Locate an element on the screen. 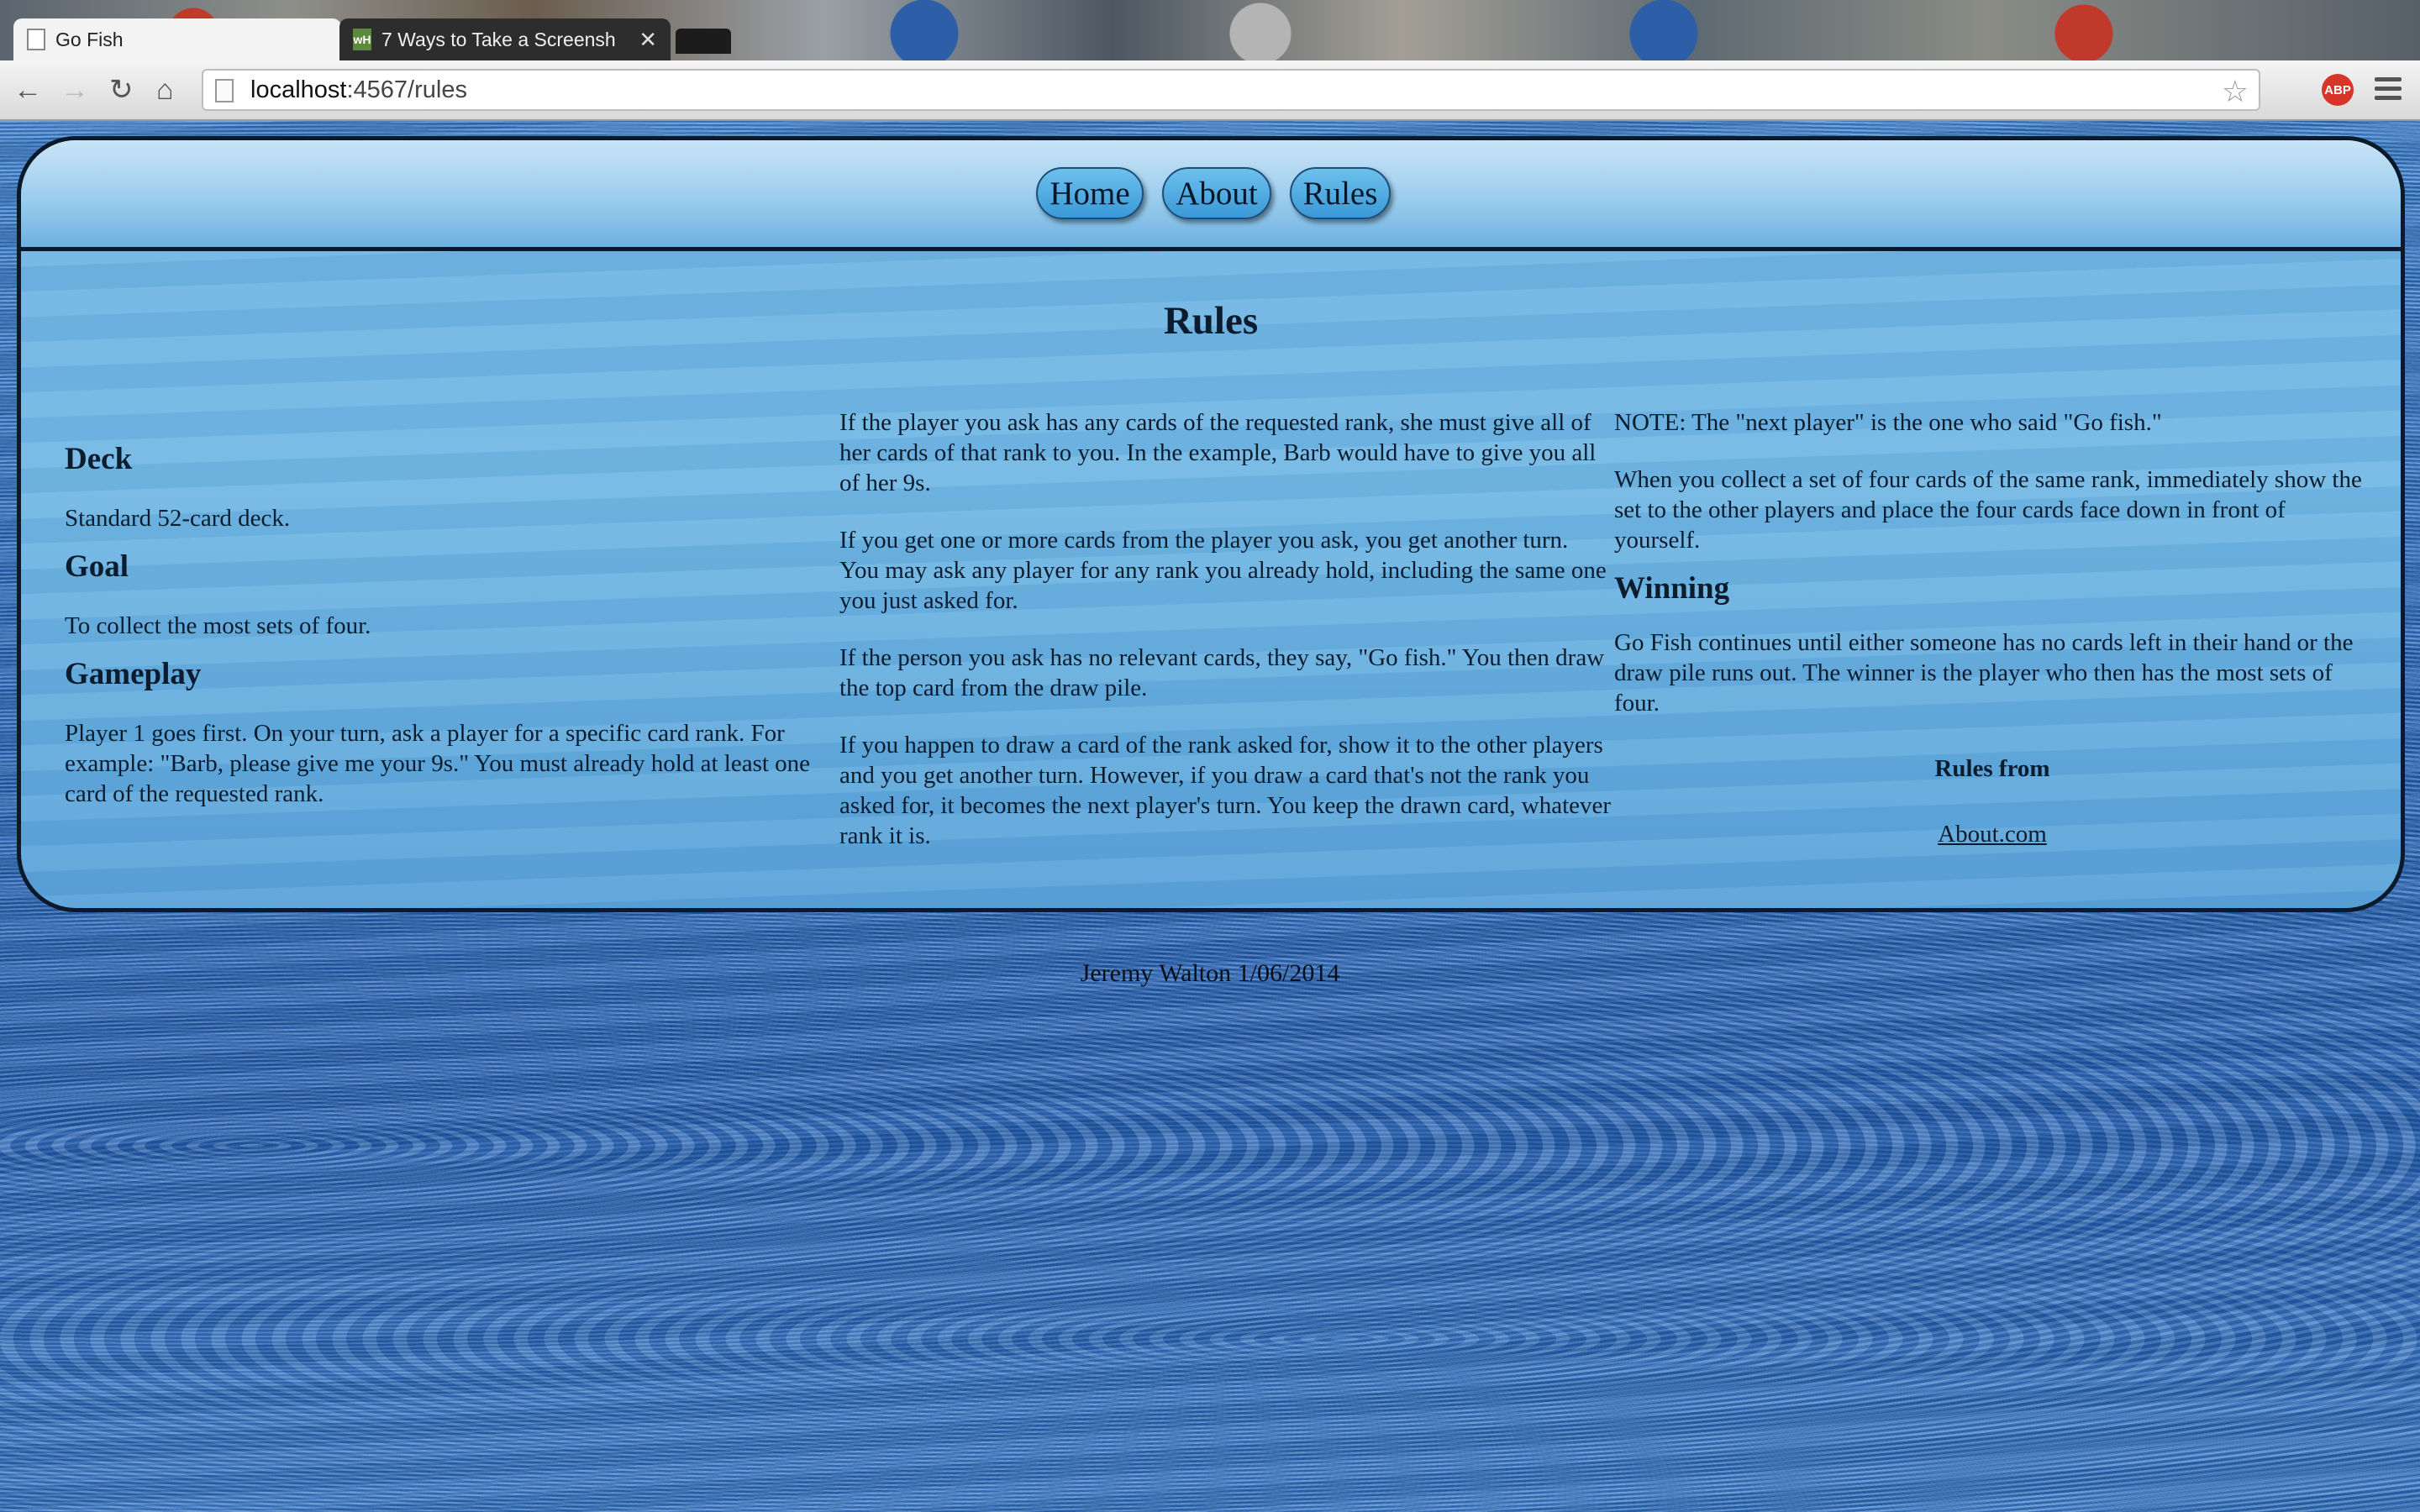 This screenshot has height=1512, width=2420. goal-text: To collect the most sets of four. is located at coordinates (218, 625).